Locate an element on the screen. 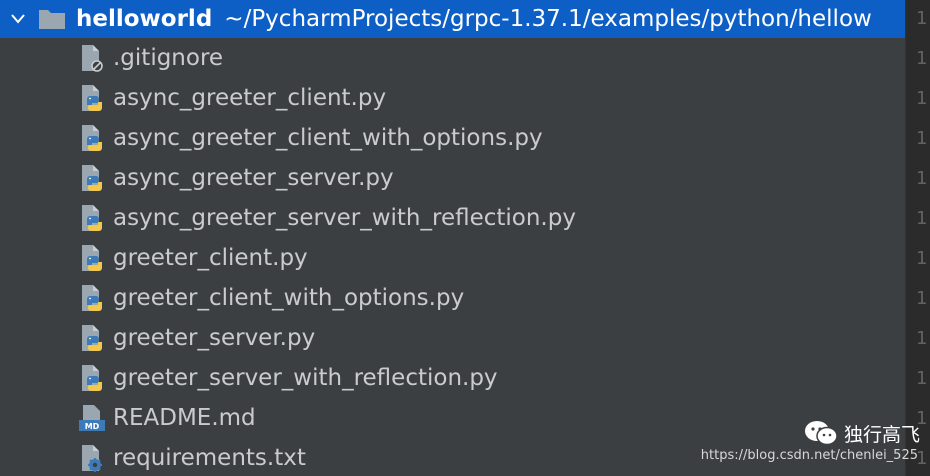 The height and width of the screenshot is (476, 930). svg-text: MD is located at coordinates (92, 426).